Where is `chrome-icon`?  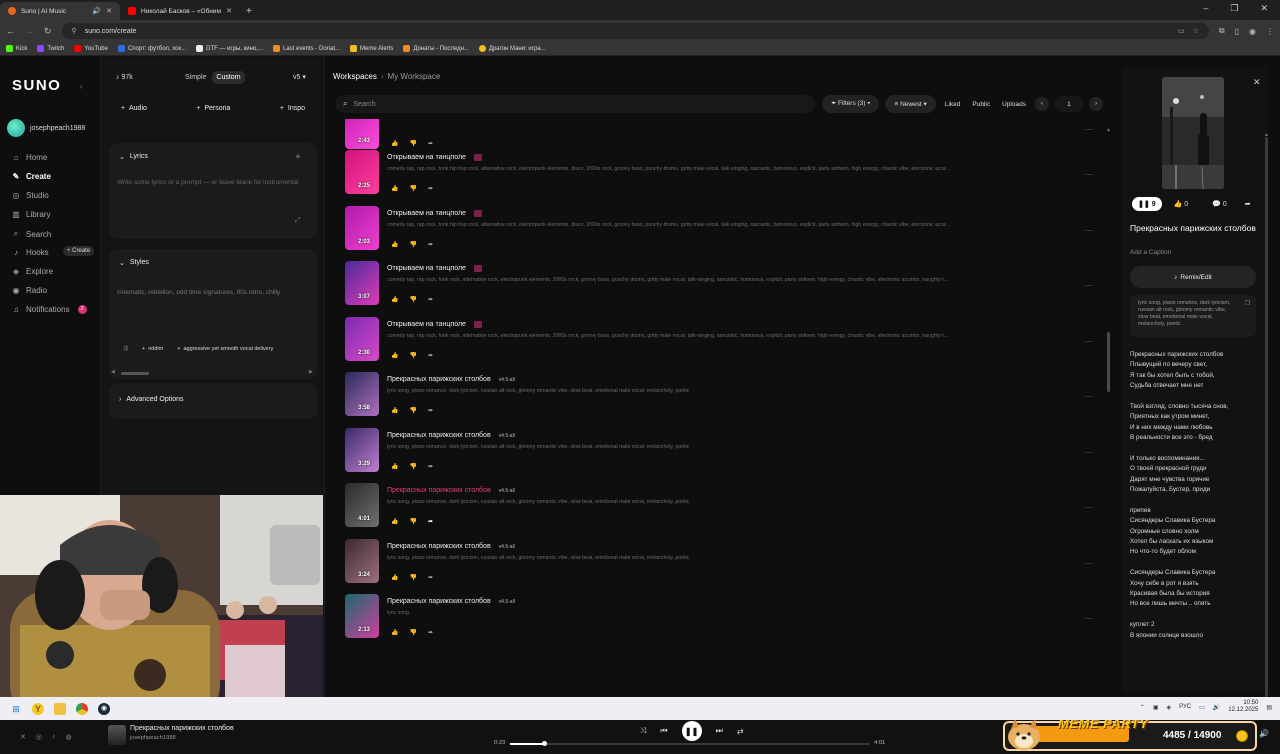
chrome-icon is located at coordinates (82, 708).